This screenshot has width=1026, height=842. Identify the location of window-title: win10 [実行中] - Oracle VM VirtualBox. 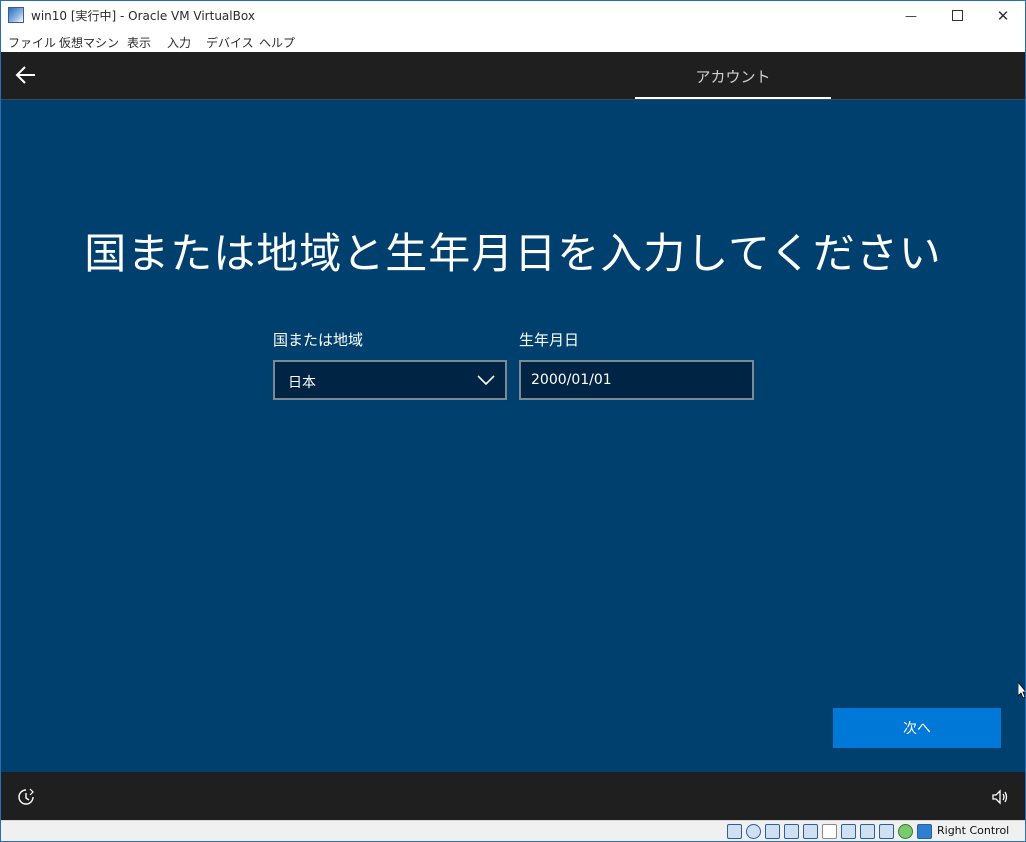
(143, 16).